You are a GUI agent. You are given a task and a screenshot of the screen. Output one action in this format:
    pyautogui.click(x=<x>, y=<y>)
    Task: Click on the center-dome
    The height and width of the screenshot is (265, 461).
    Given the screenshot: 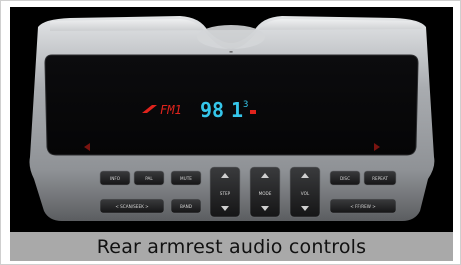 What is the action you would take?
    pyautogui.click(x=231, y=37)
    